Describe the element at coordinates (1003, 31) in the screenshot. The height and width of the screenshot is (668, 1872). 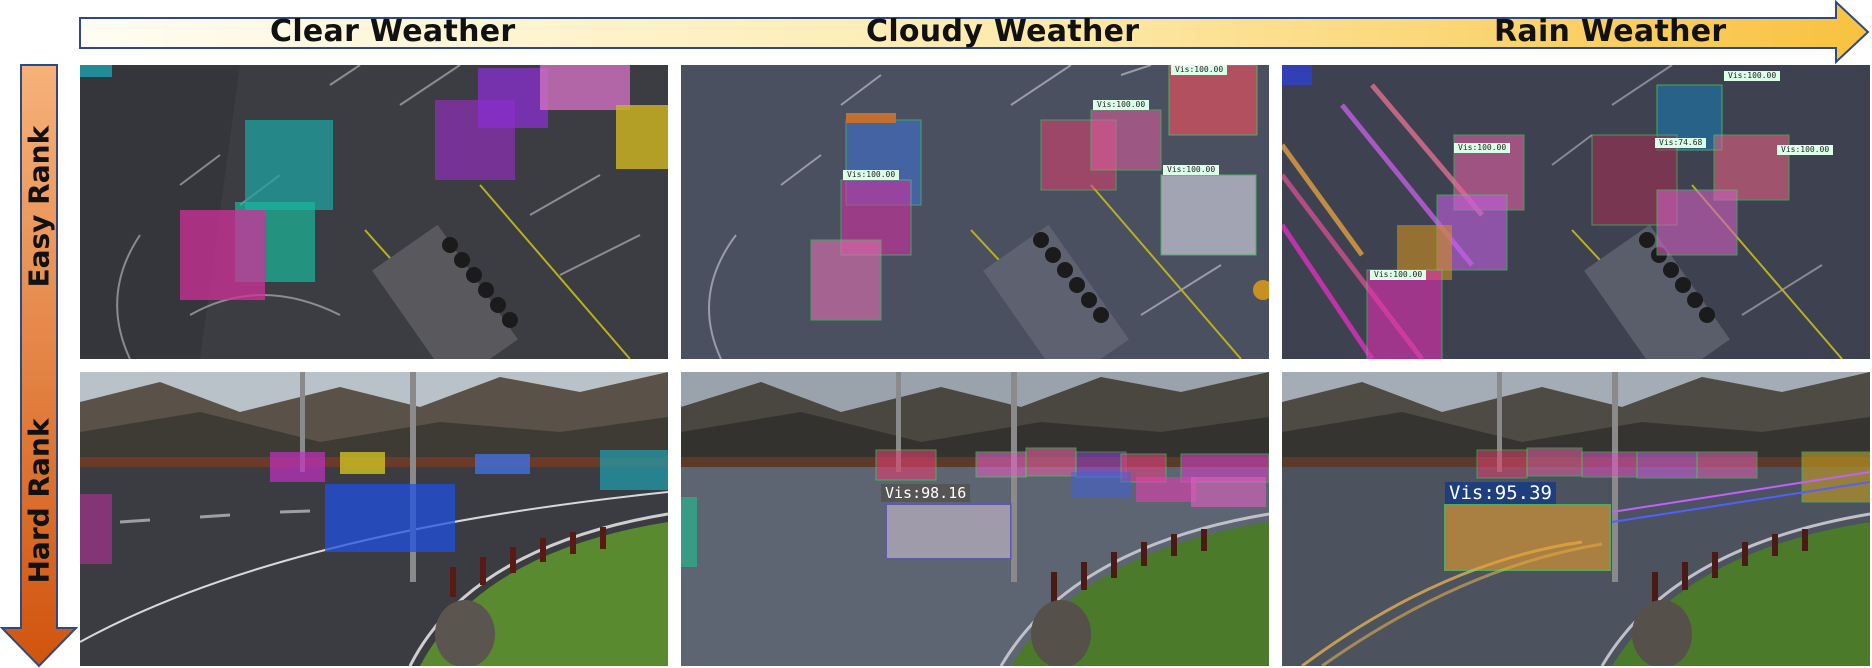
I see `cloudy-weather-label: Cloudy Weather` at that location.